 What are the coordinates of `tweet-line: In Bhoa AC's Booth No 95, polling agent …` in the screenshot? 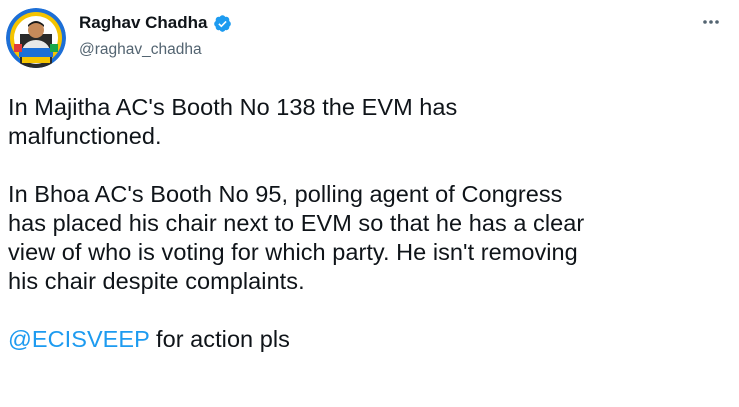 It's located at (285, 194).